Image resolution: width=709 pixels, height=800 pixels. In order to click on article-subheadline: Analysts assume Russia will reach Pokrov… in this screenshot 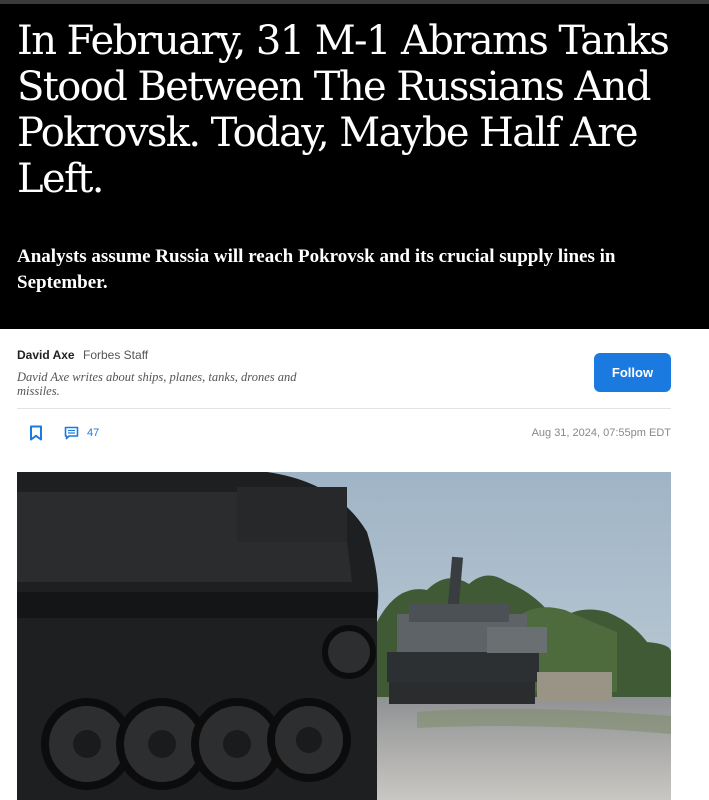, I will do `click(316, 269)`.